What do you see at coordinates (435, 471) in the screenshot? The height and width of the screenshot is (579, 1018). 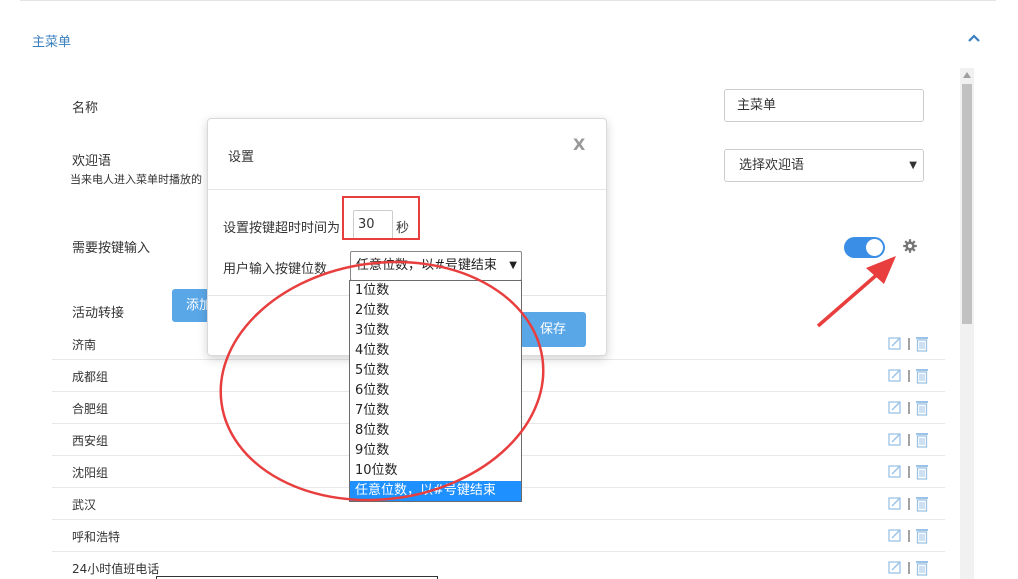 I see `dropdown-option: 10位数` at bounding box center [435, 471].